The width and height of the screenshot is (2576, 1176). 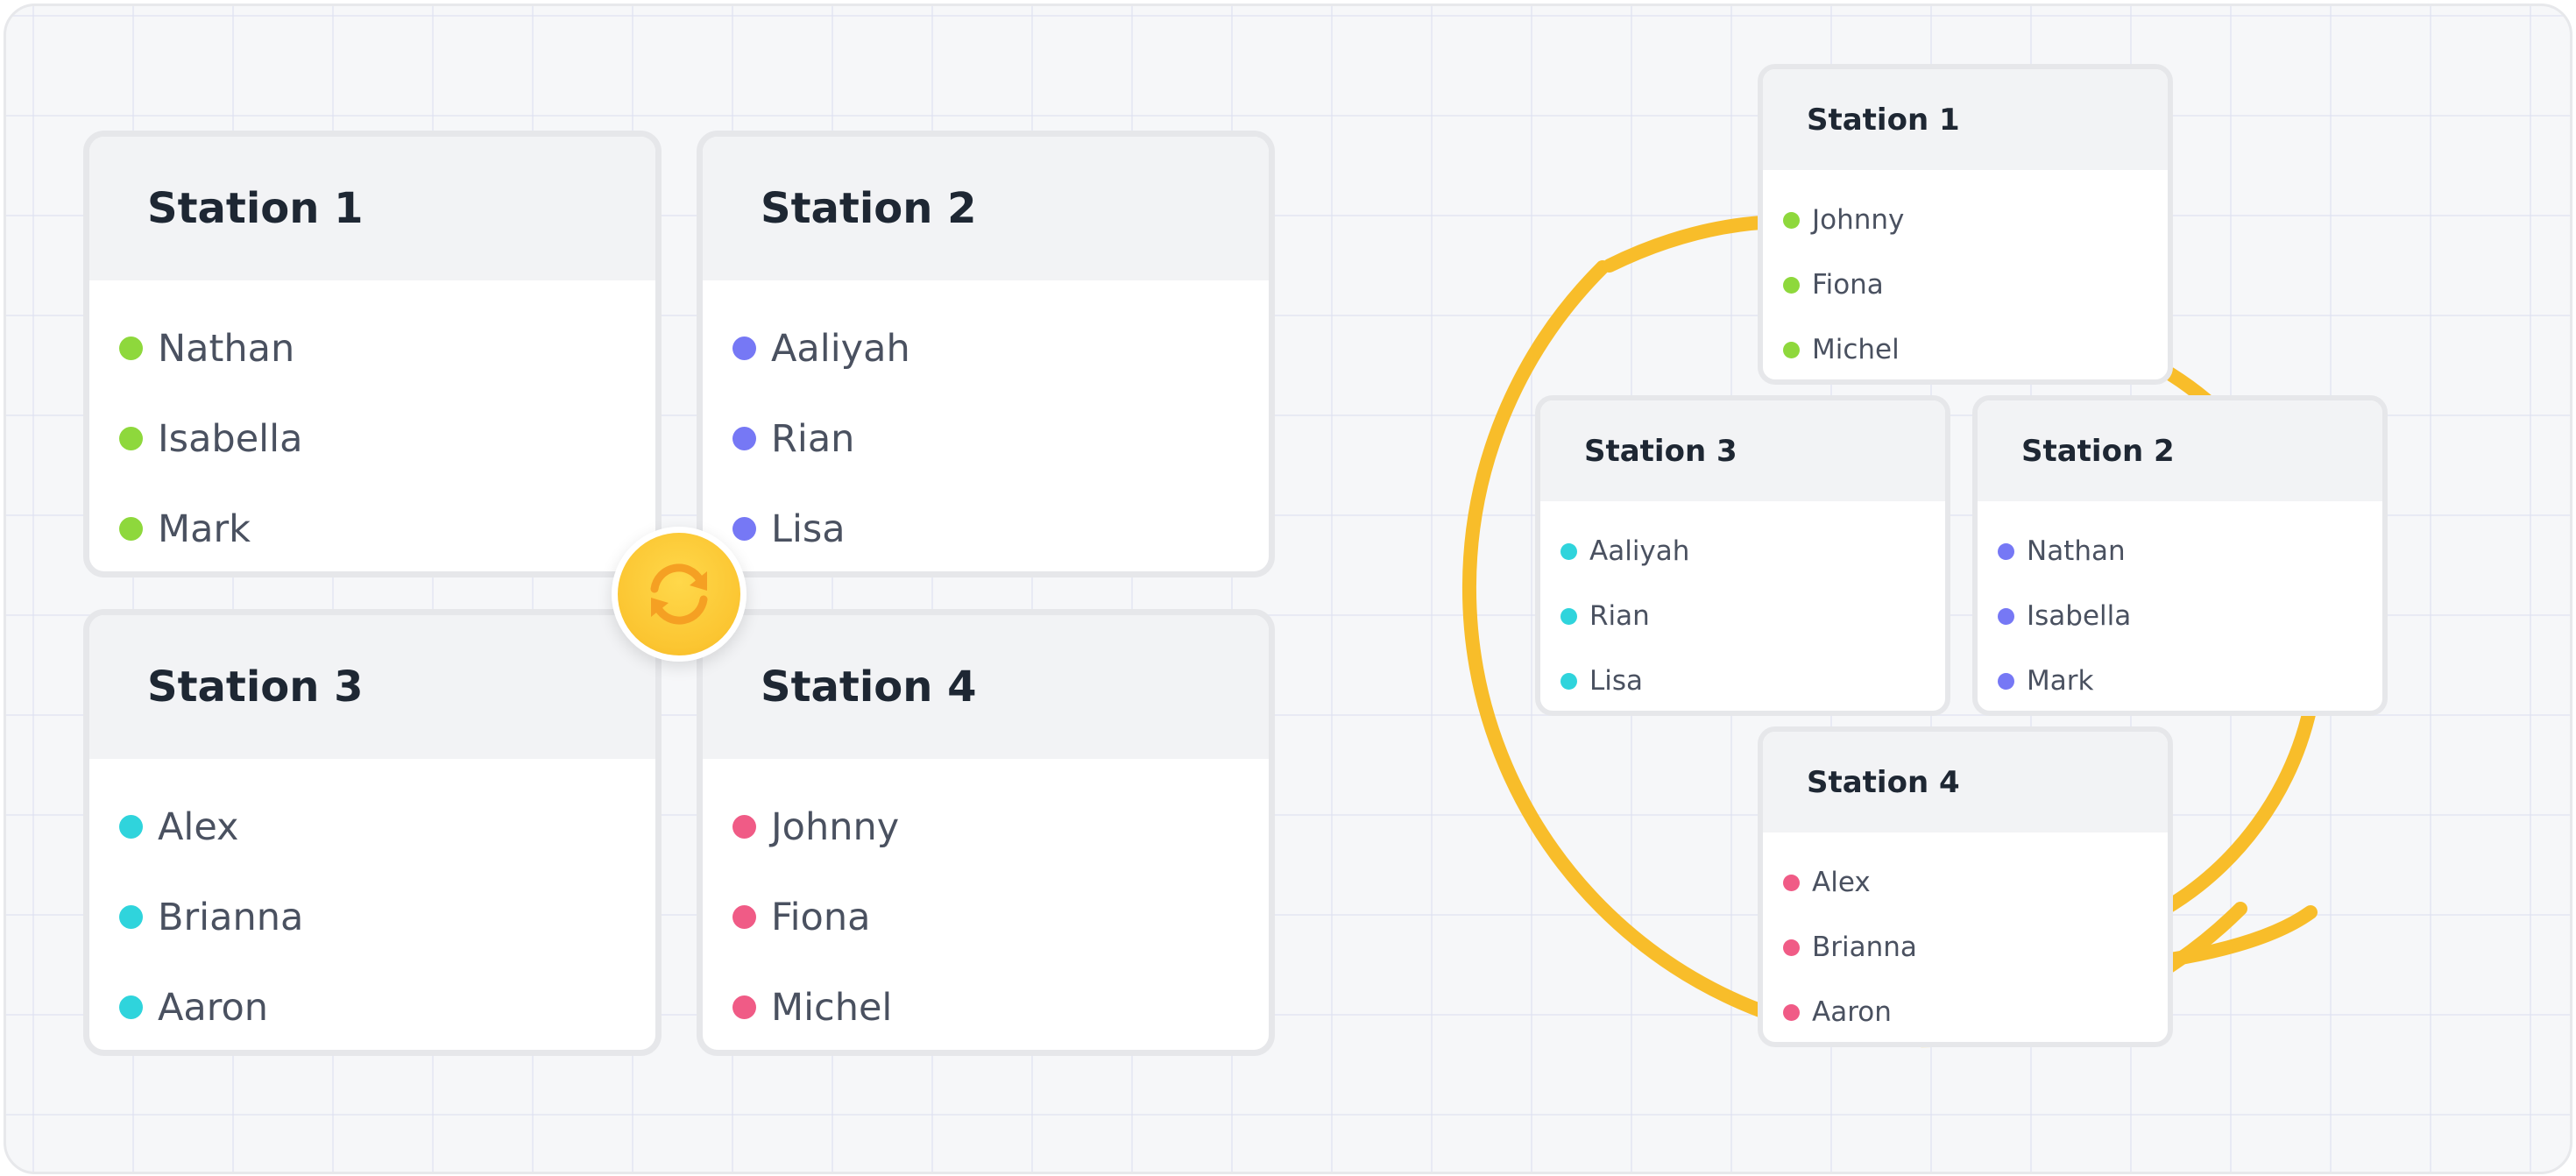 I want to click on member-list: Alex Brianna Aaron, so click(x=1965, y=937).